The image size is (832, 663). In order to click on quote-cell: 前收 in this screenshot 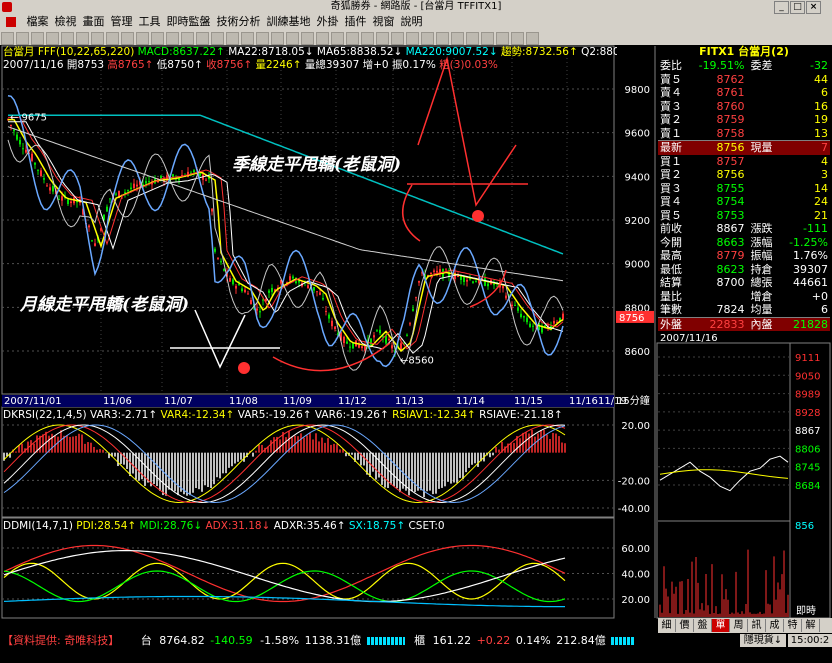, I will do `click(677, 229)`.